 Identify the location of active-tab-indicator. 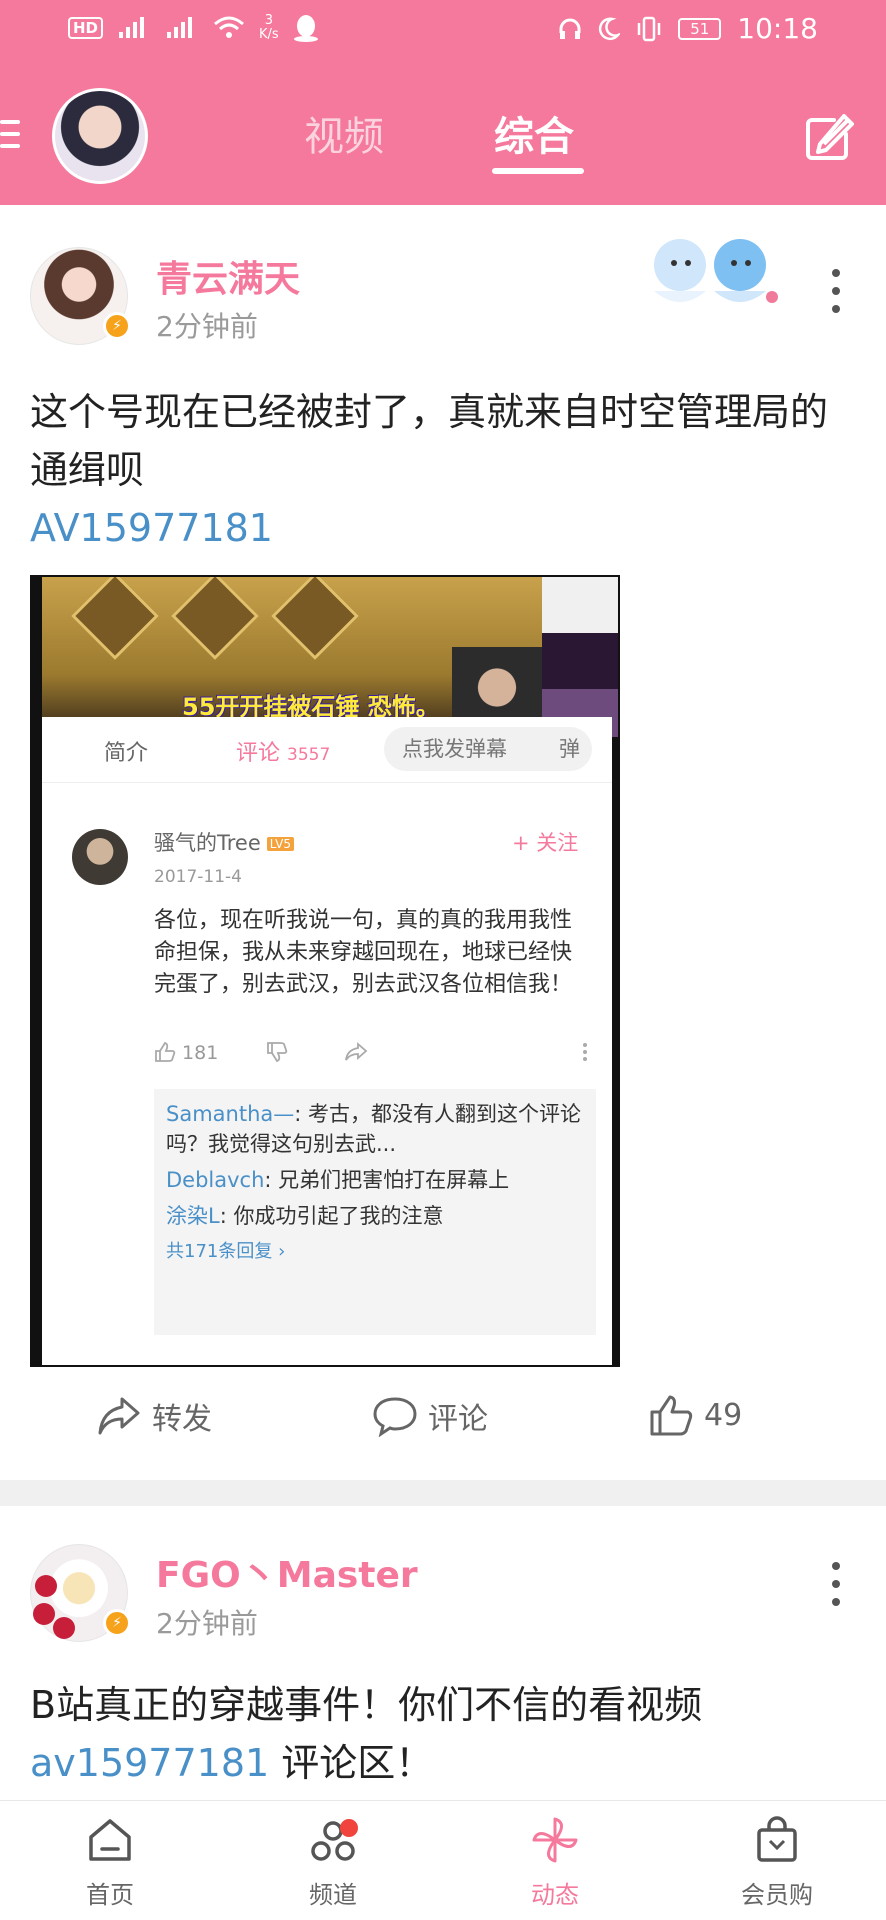
(538, 171).